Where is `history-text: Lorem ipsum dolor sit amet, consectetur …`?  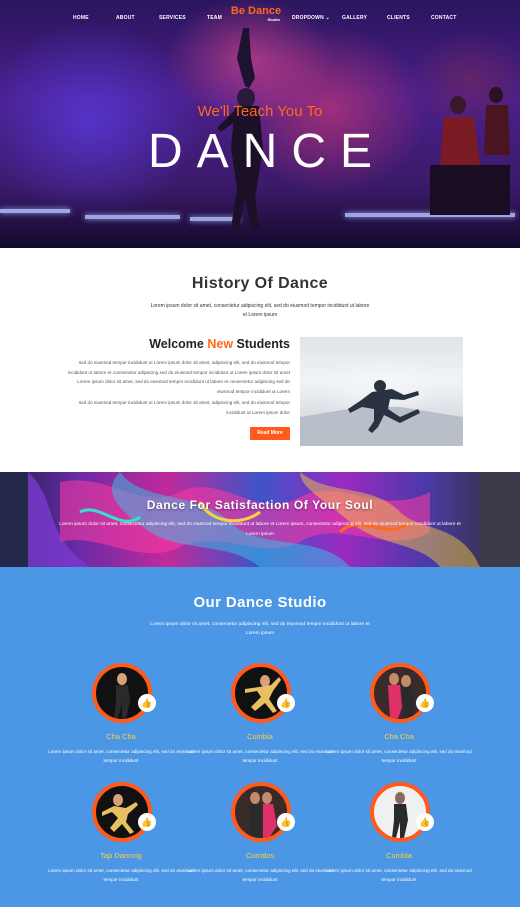
history-text: Lorem ipsum dolor sit amet, consectetur … is located at coordinates (260, 310).